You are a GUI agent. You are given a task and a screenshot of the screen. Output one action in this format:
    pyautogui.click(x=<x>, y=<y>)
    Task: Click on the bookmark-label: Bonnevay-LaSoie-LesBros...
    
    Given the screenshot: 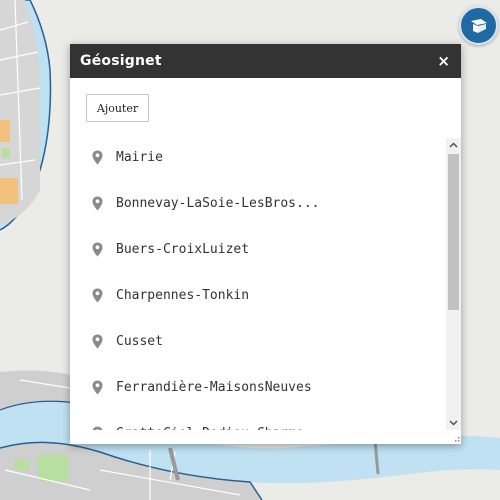 What is the action you would take?
    pyautogui.click(x=218, y=203)
    